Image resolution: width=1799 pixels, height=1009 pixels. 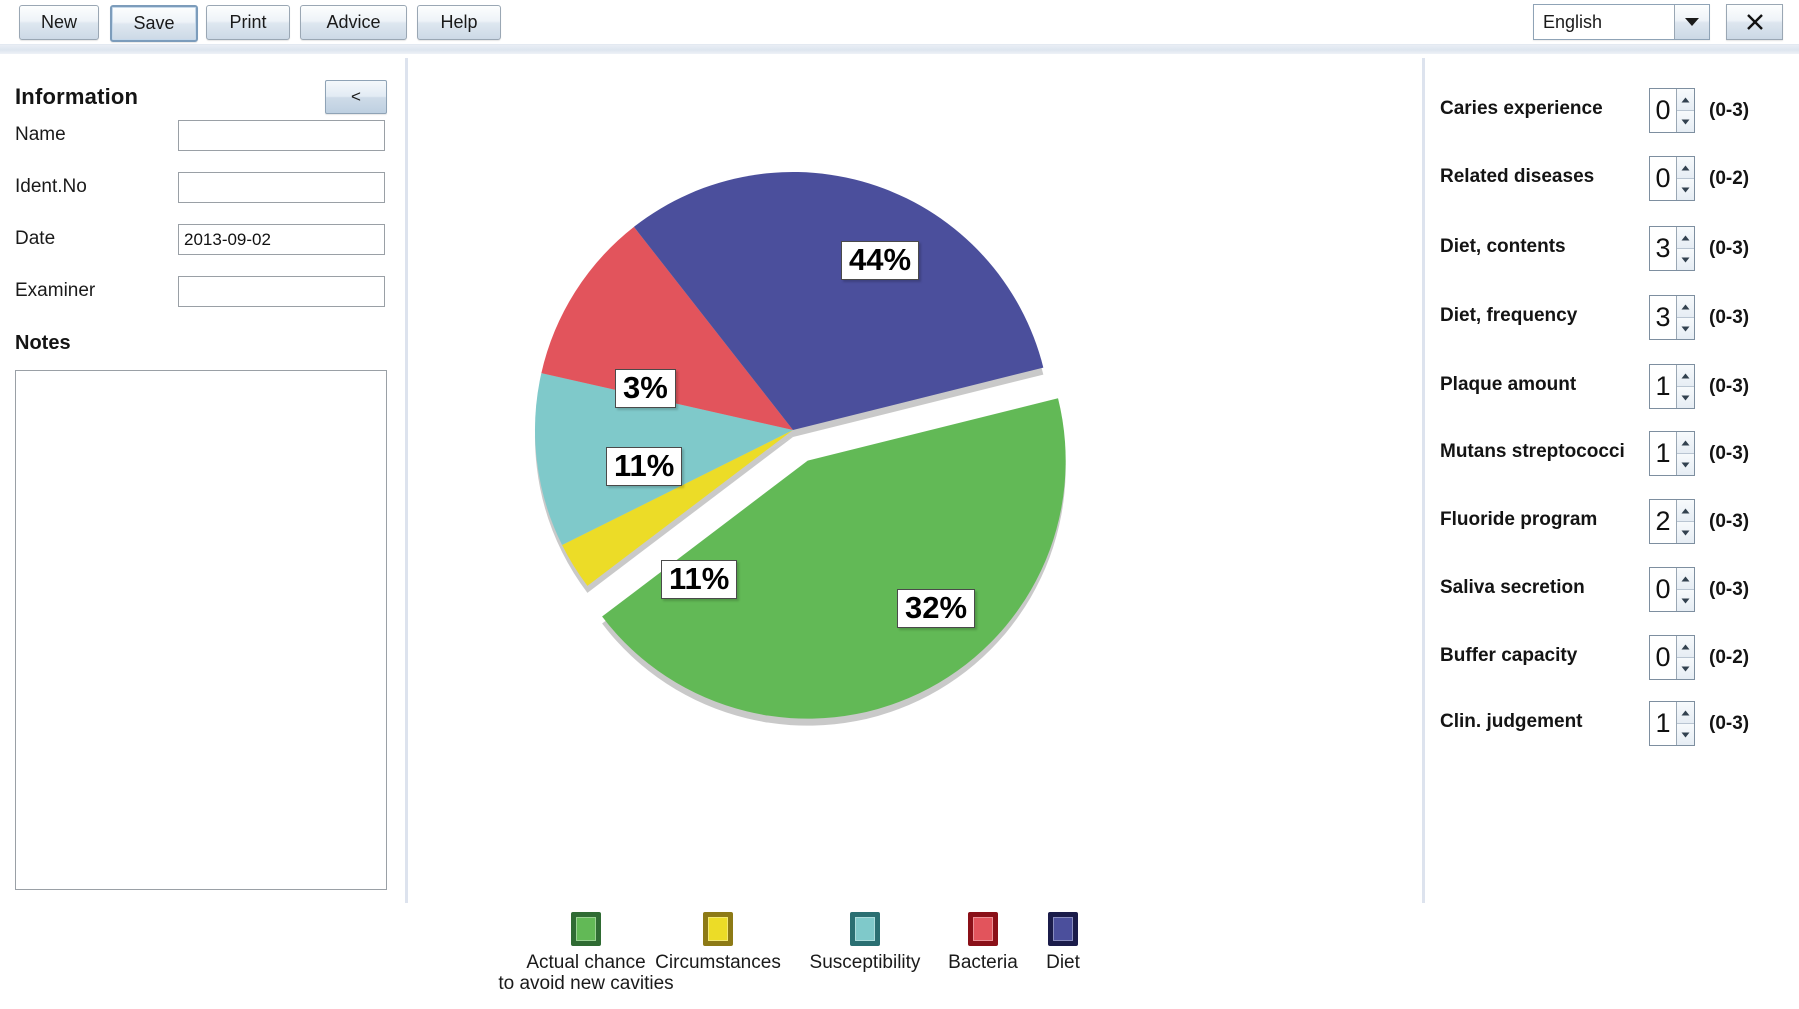 I want to click on parameter-row: Related diseases 0 (0-2), so click(x=1612, y=179).